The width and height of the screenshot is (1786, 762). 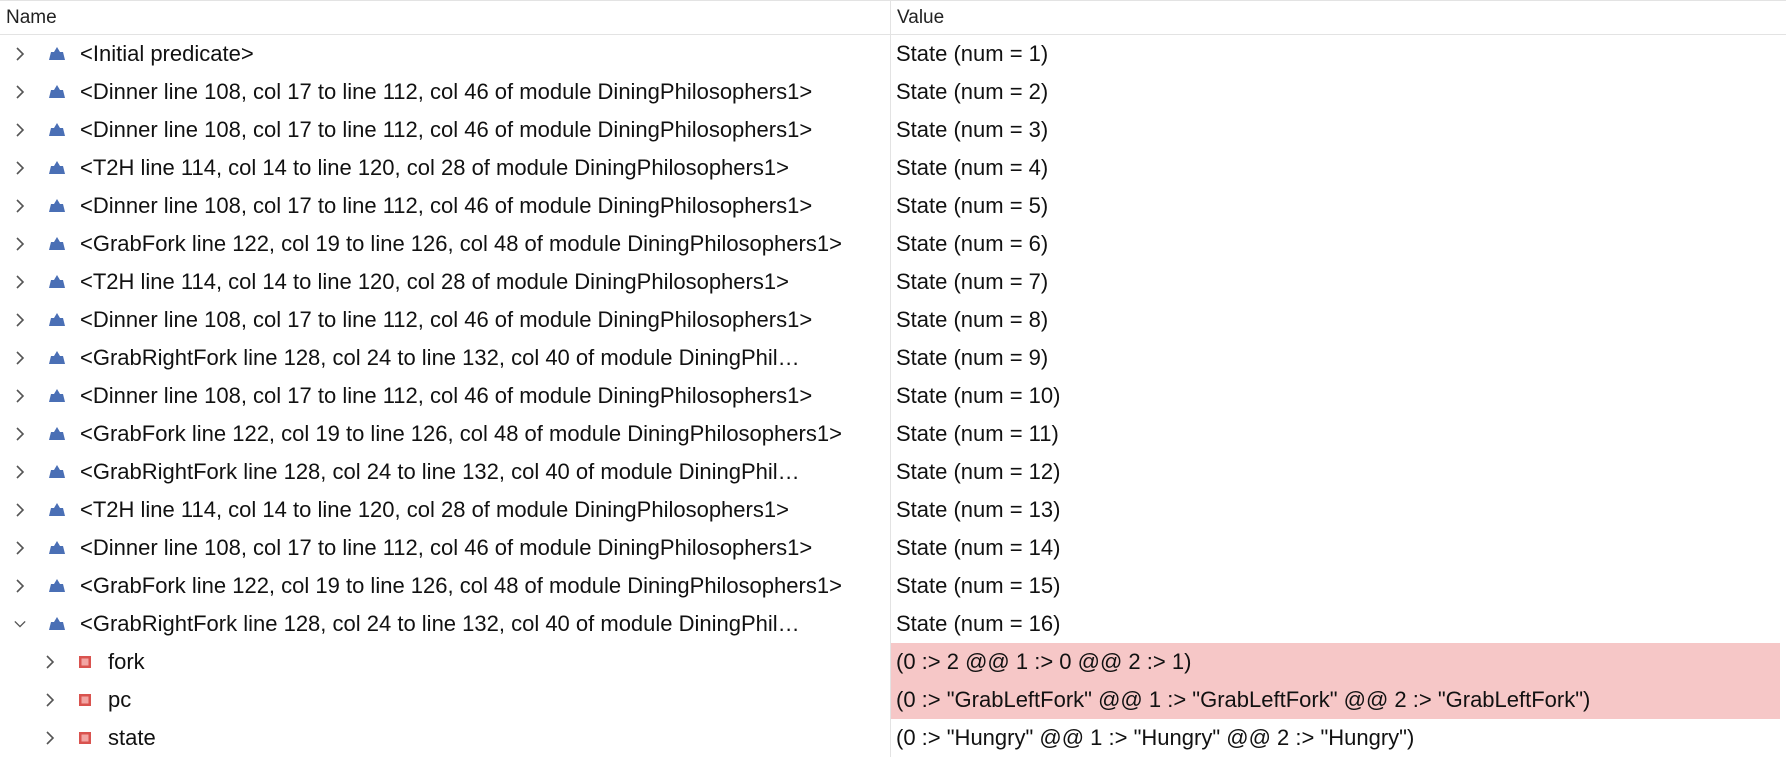 What do you see at coordinates (972, 281) in the screenshot?
I see `value-cell: State (num = 7)` at bounding box center [972, 281].